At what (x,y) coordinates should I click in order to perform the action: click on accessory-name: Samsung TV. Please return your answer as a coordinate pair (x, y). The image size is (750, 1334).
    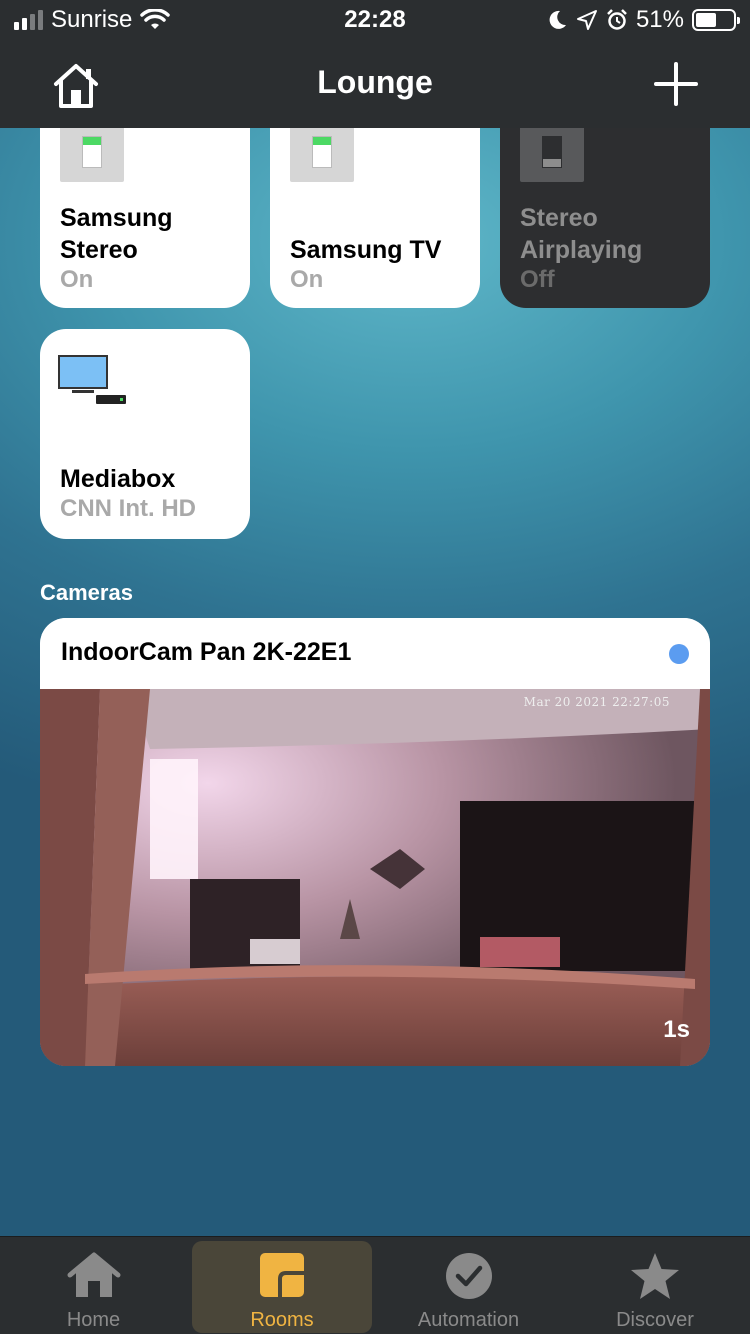
    Looking at the image, I should click on (366, 250).